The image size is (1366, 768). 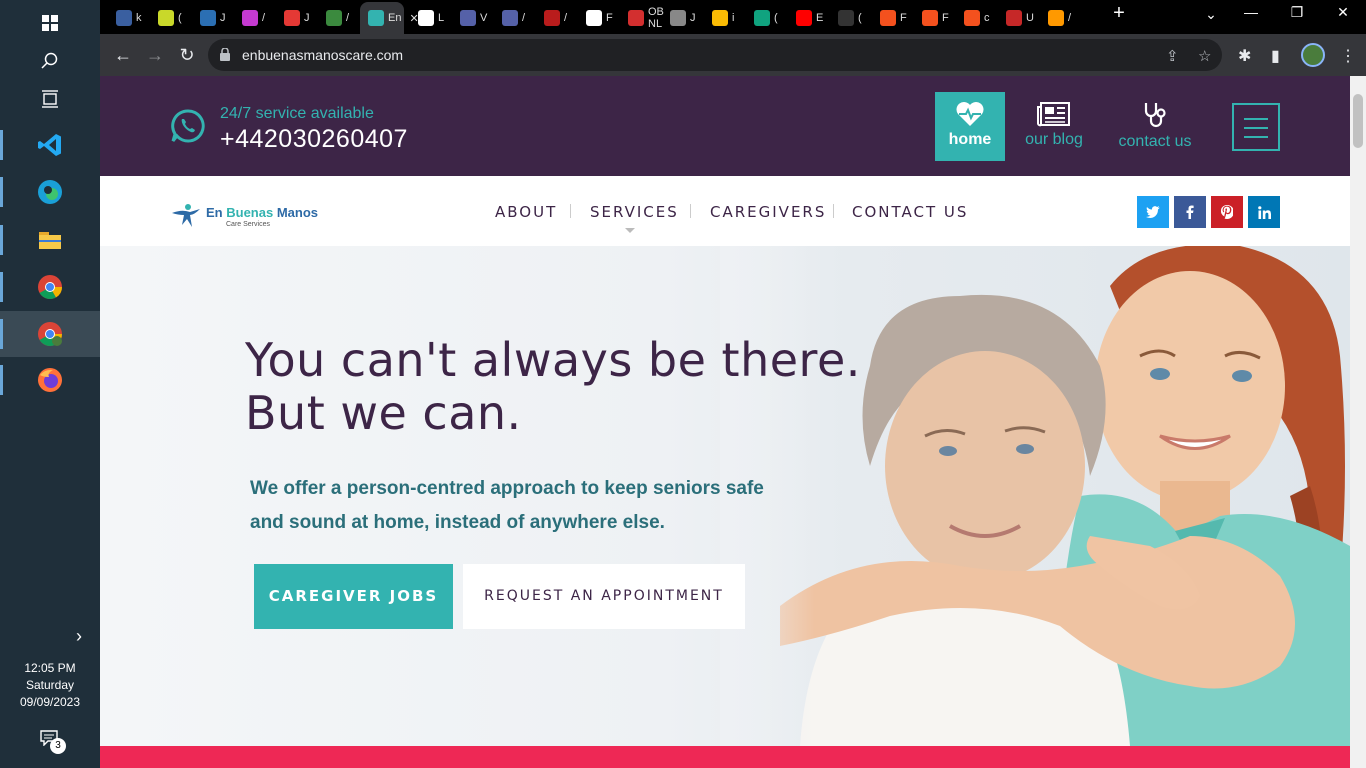 What do you see at coordinates (188, 126) in the screenshot?
I see `whatsapp-icon` at bounding box center [188, 126].